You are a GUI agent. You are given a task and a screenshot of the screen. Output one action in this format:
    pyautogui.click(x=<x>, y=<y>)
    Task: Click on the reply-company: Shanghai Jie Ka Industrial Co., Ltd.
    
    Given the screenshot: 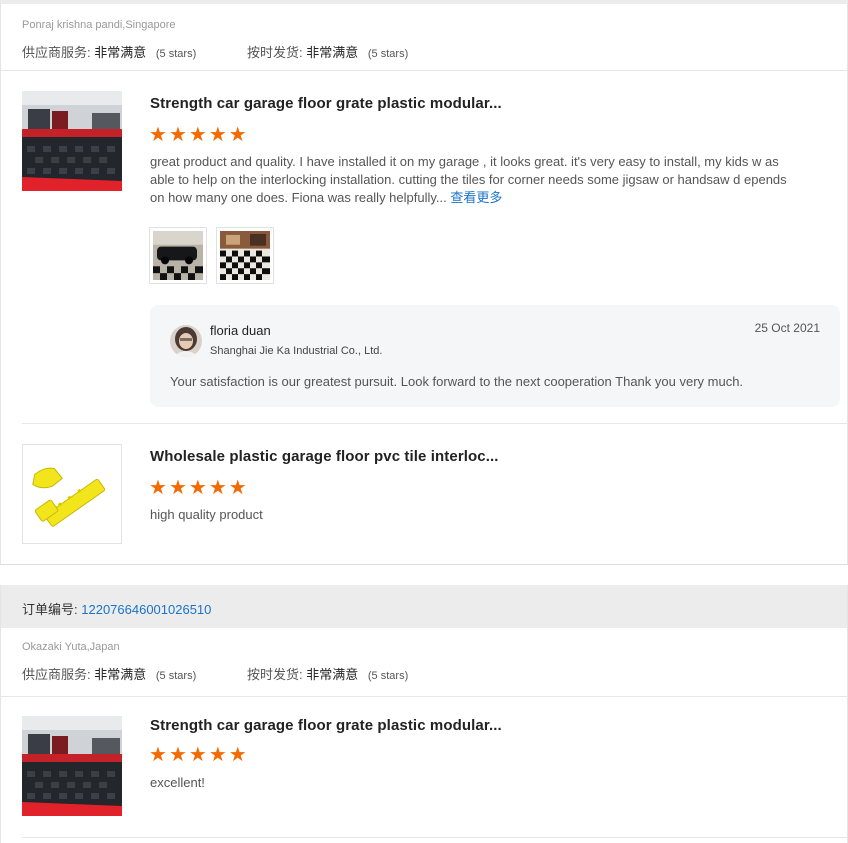 What is the action you would take?
    pyautogui.click(x=296, y=351)
    